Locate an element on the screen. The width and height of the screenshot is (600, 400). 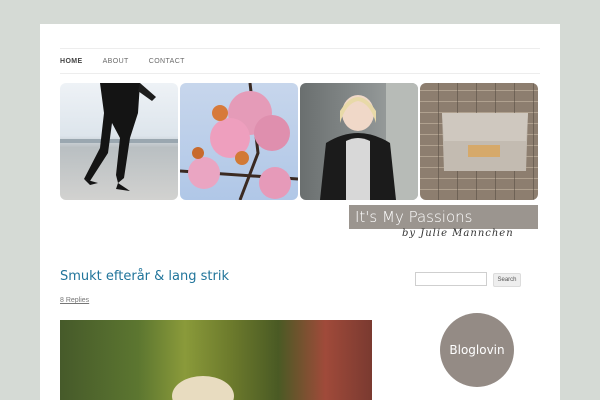
bloglovin-label: Bloglovin is located at coordinates (477, 350).